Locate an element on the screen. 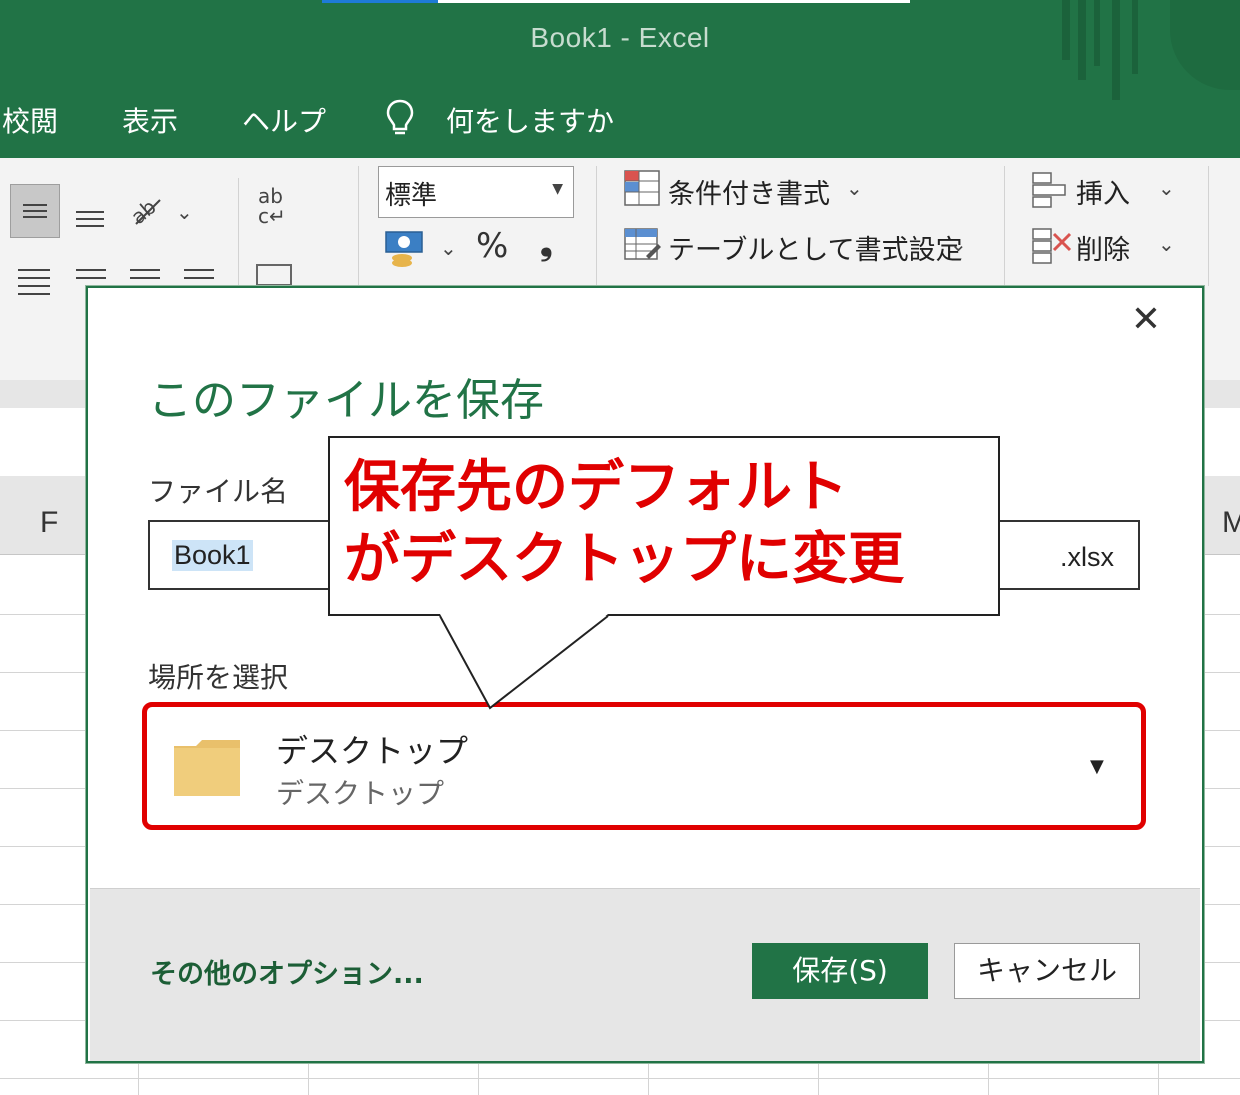 The height and width of the screenshot is (1095, 1240). annotation-line-2: がデスクトップに変更 is located at coordinates (624, 559).